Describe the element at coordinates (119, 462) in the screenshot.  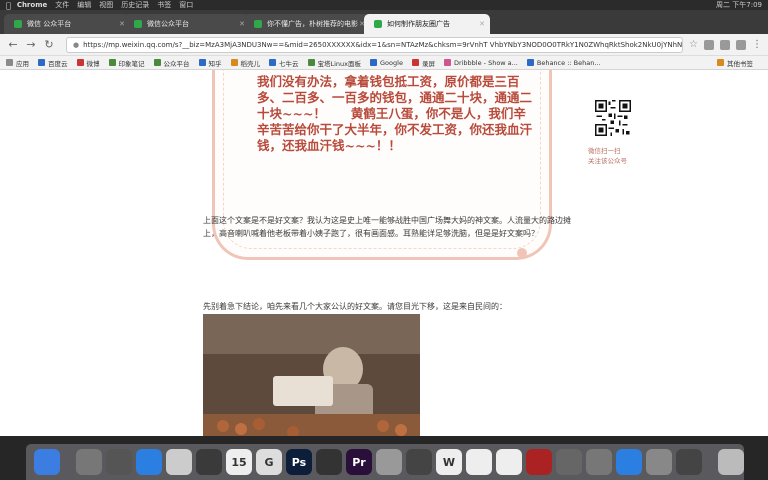
I see `rocket-icon` at that location.